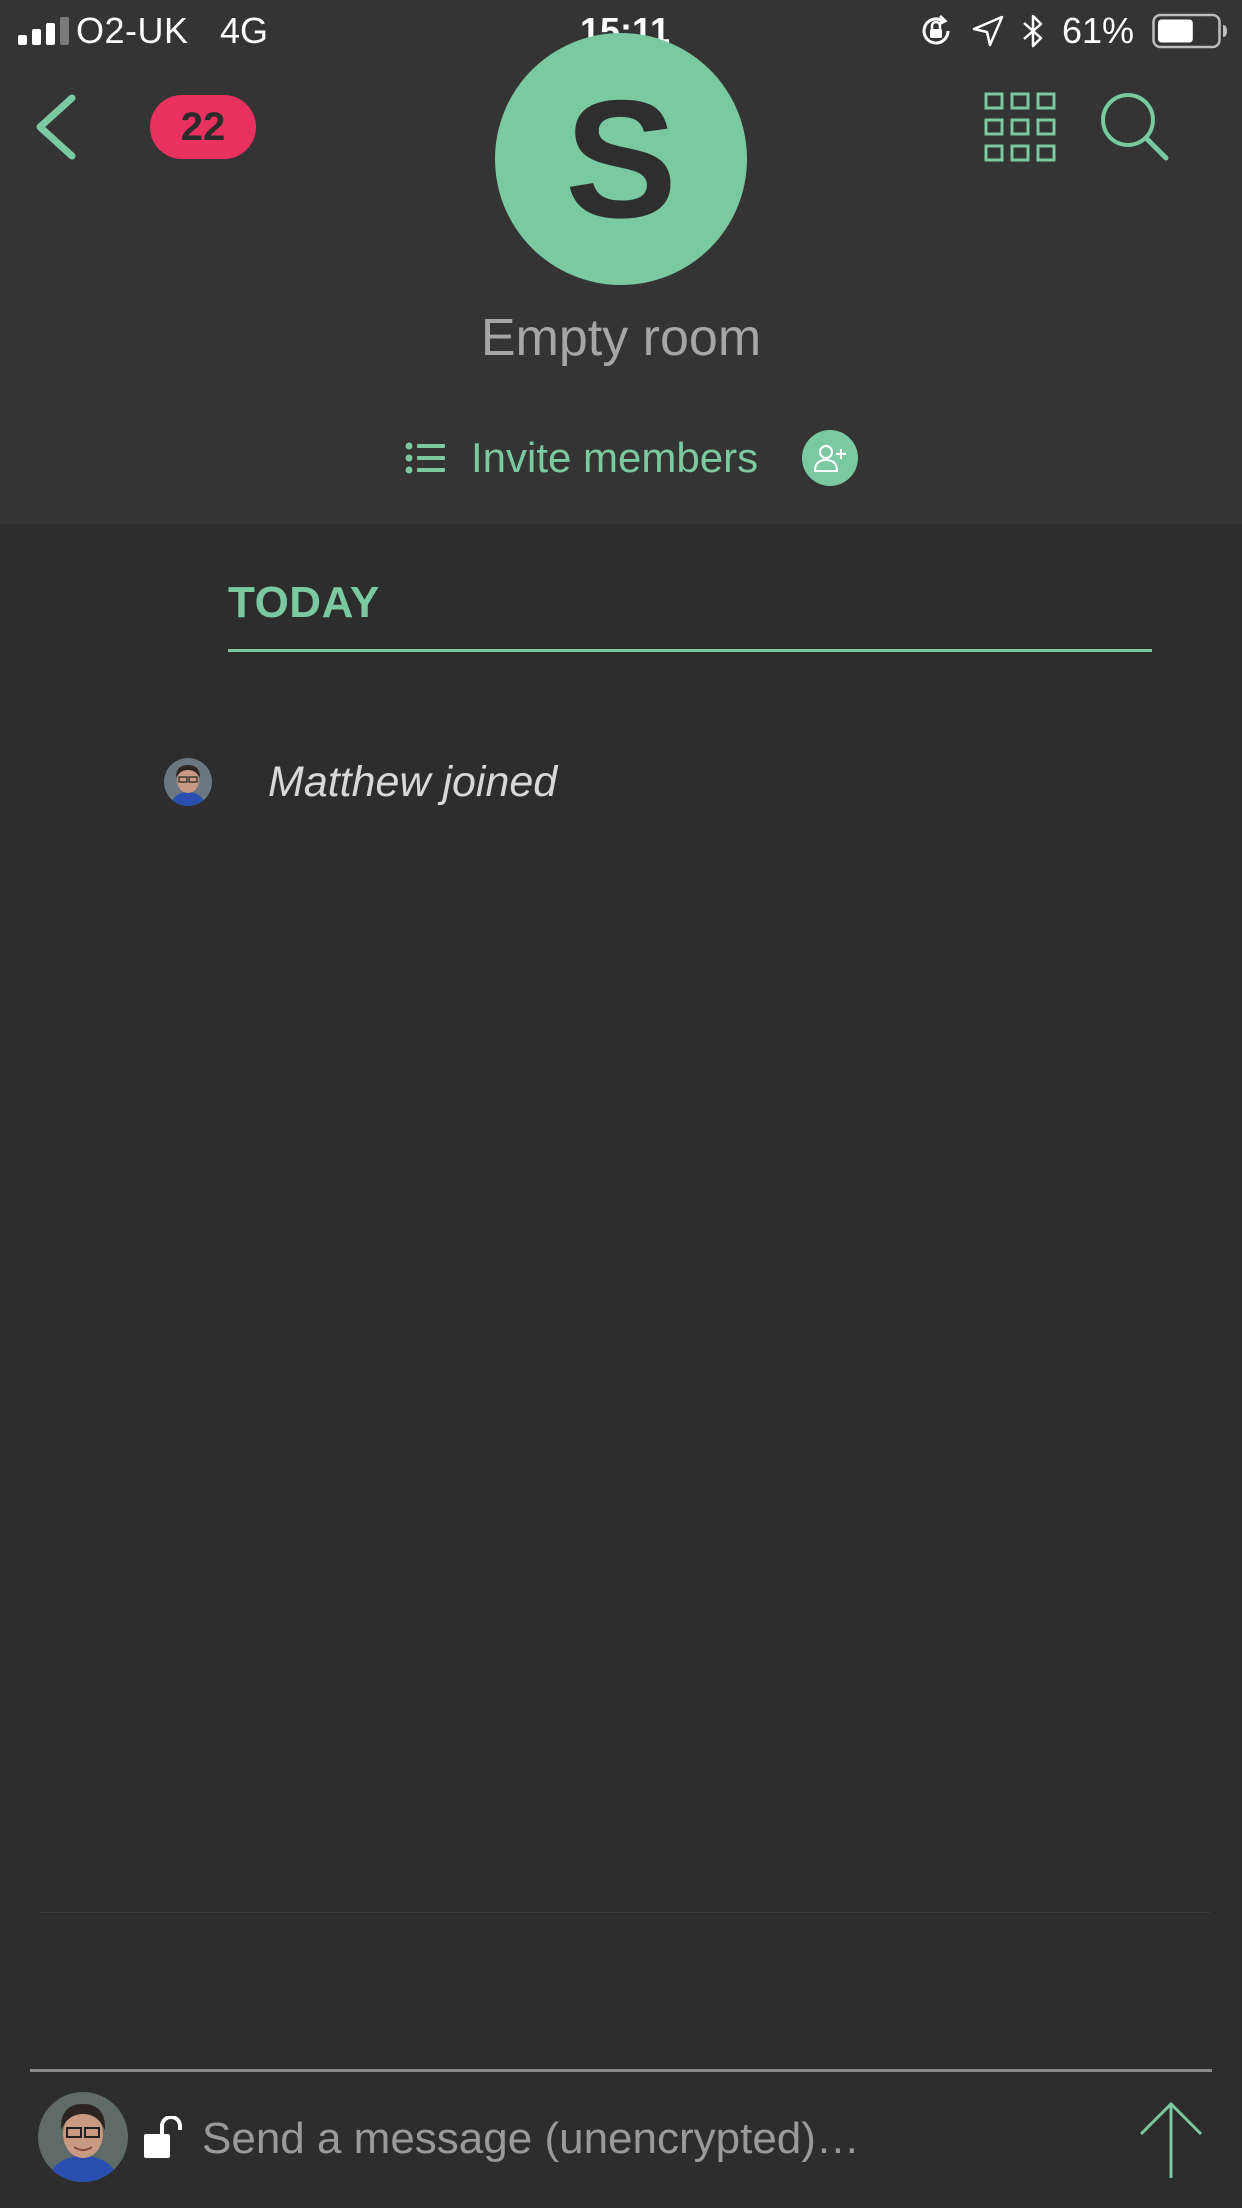  I want to click on add-person-icon, so click(830, 458).